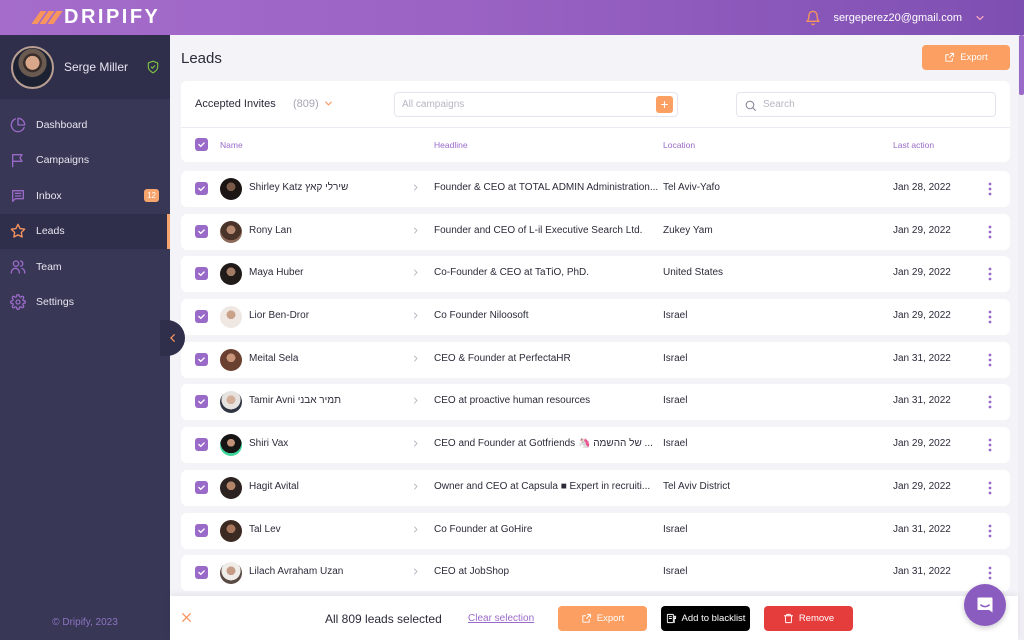  Describe the element at coordinates (274, 486) in the screenshot. I see `lead-name: Hagit Avital` at that location.